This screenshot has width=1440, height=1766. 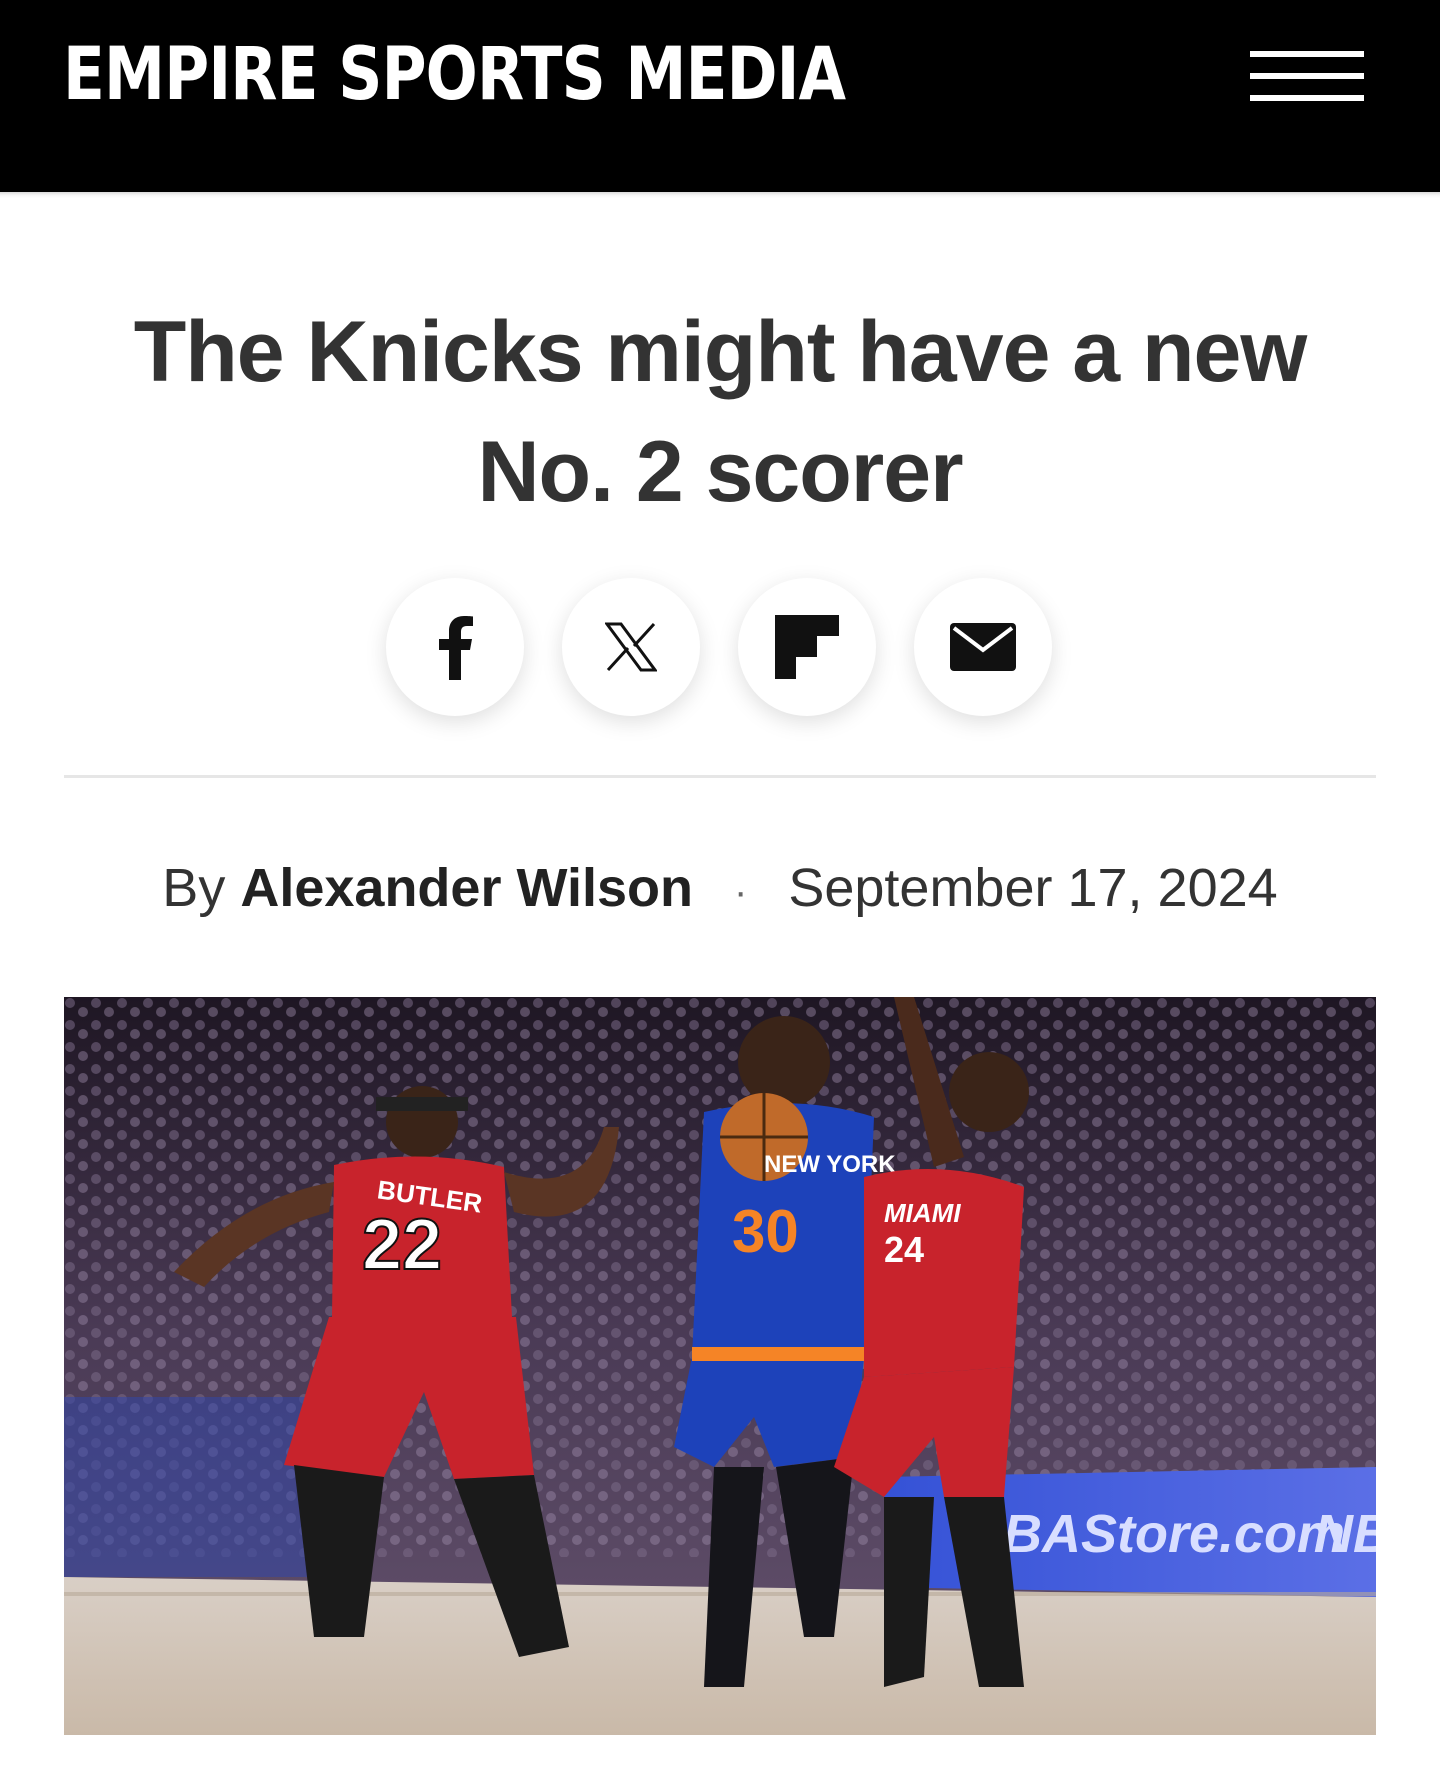 I want to click on menu-bar-middle, so click(x=1307, y=76).